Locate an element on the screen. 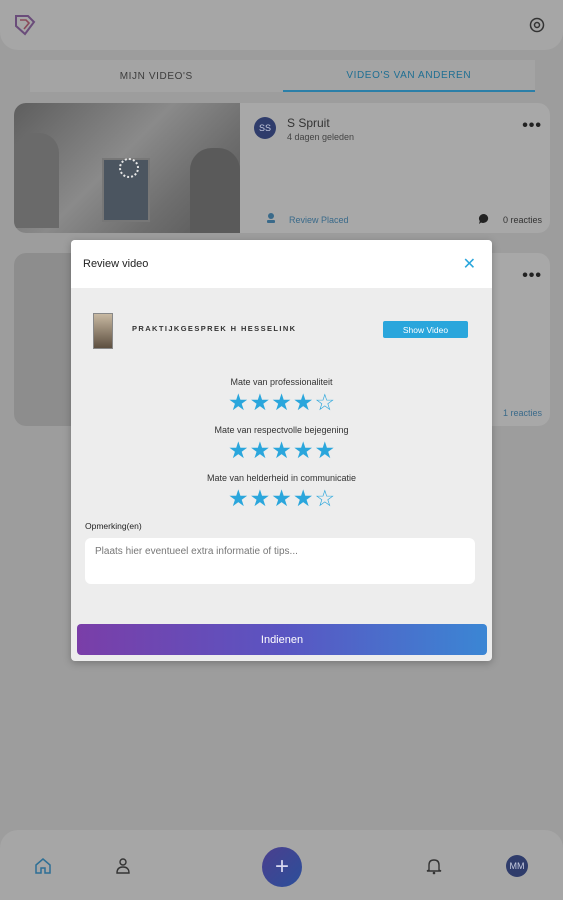  loading-spinner-icon is located at coordinates (129, 168).